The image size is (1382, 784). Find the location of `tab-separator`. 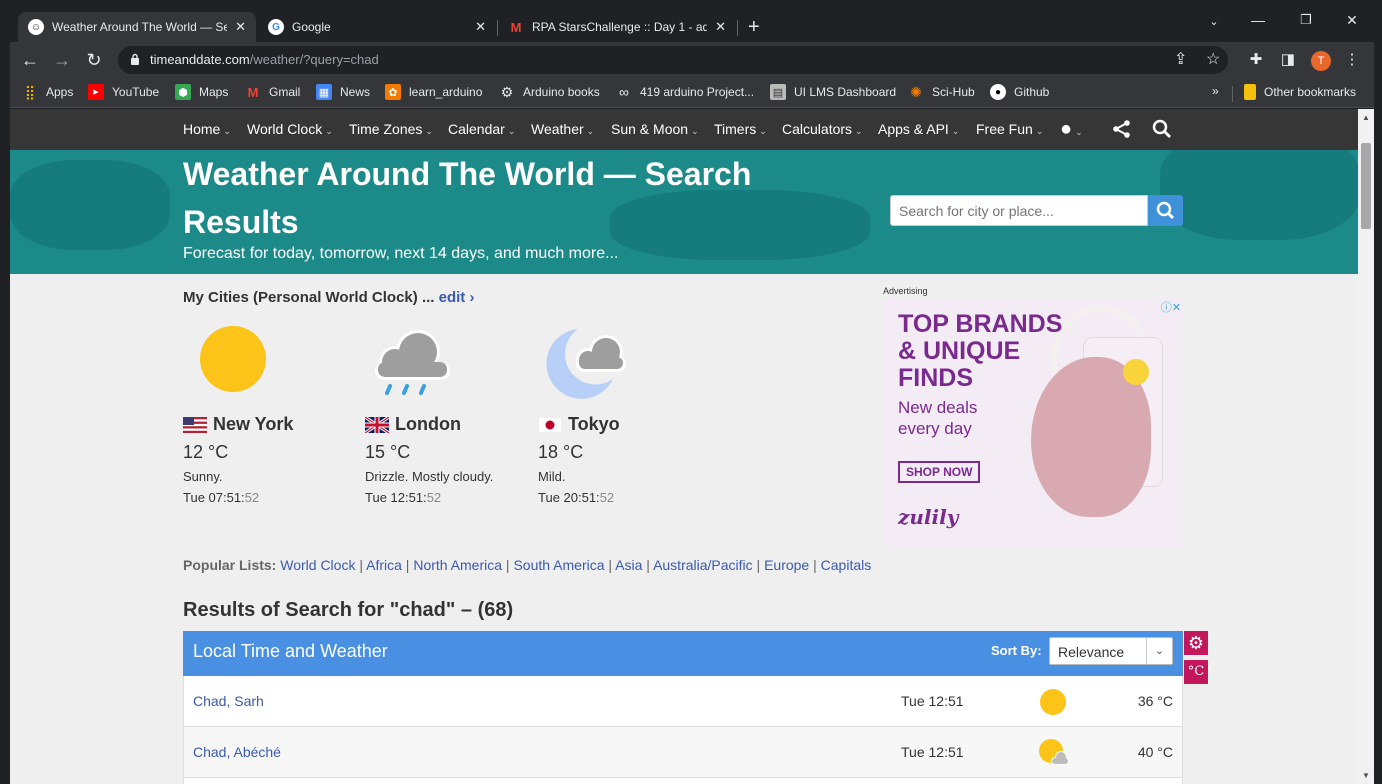

tab-separator is located at coordinates (737, 28).